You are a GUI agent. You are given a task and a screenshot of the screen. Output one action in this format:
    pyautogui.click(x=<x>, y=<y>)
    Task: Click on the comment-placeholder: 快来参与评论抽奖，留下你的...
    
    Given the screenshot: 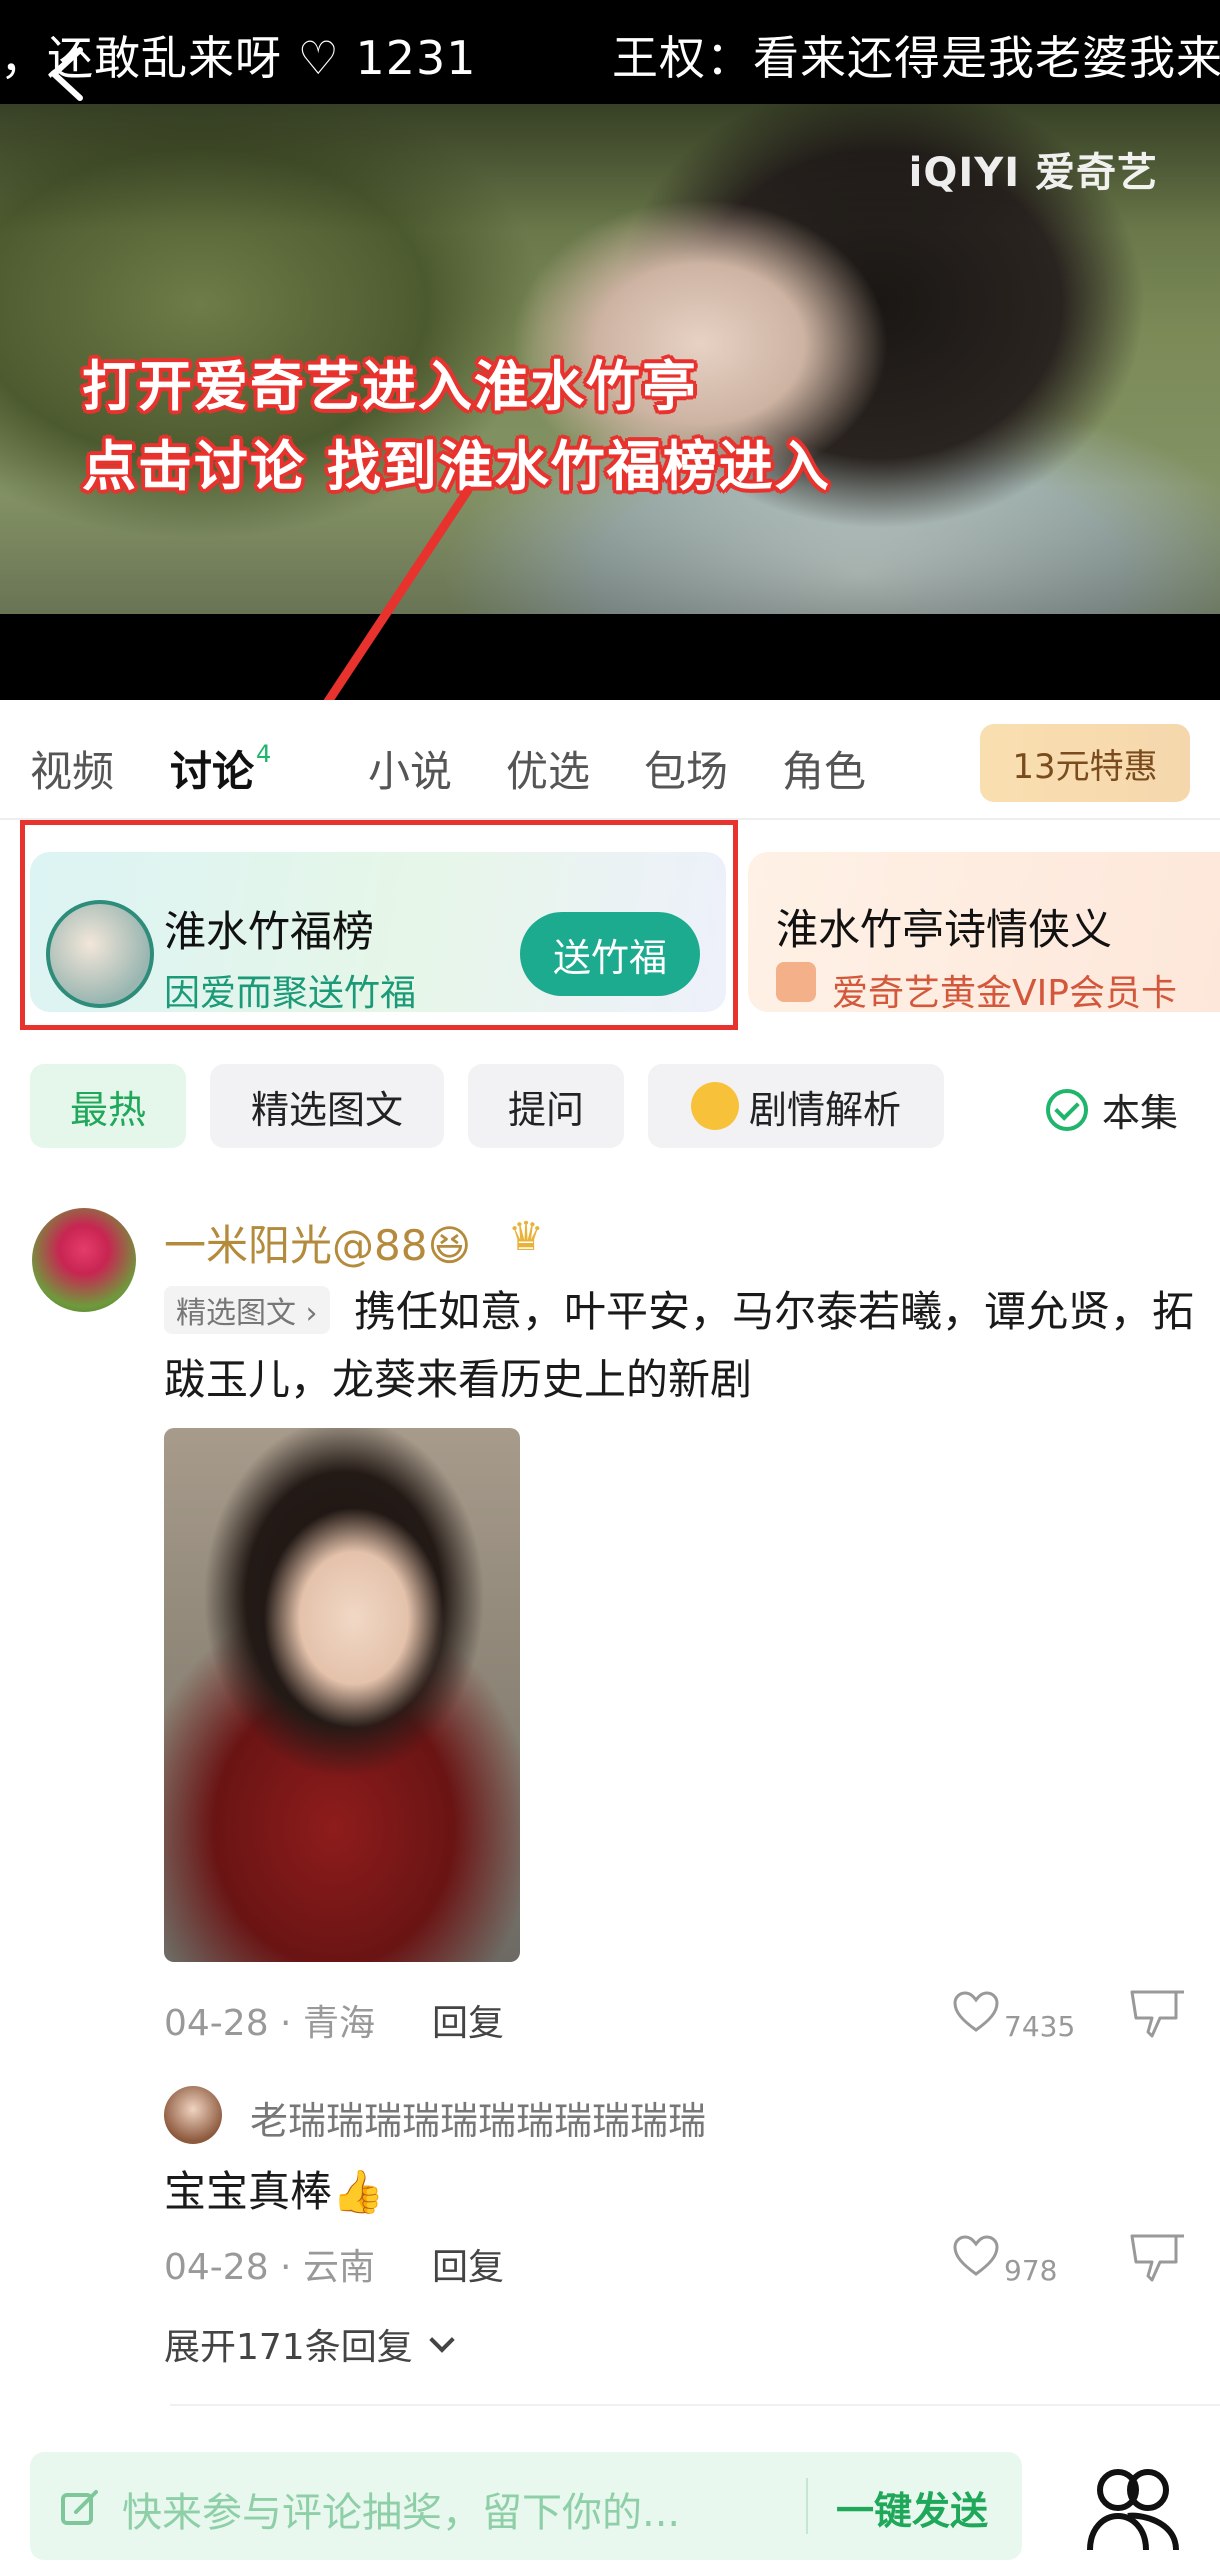 What is the action you would take?
    pyautogui.click(x=401, y=2513)
    